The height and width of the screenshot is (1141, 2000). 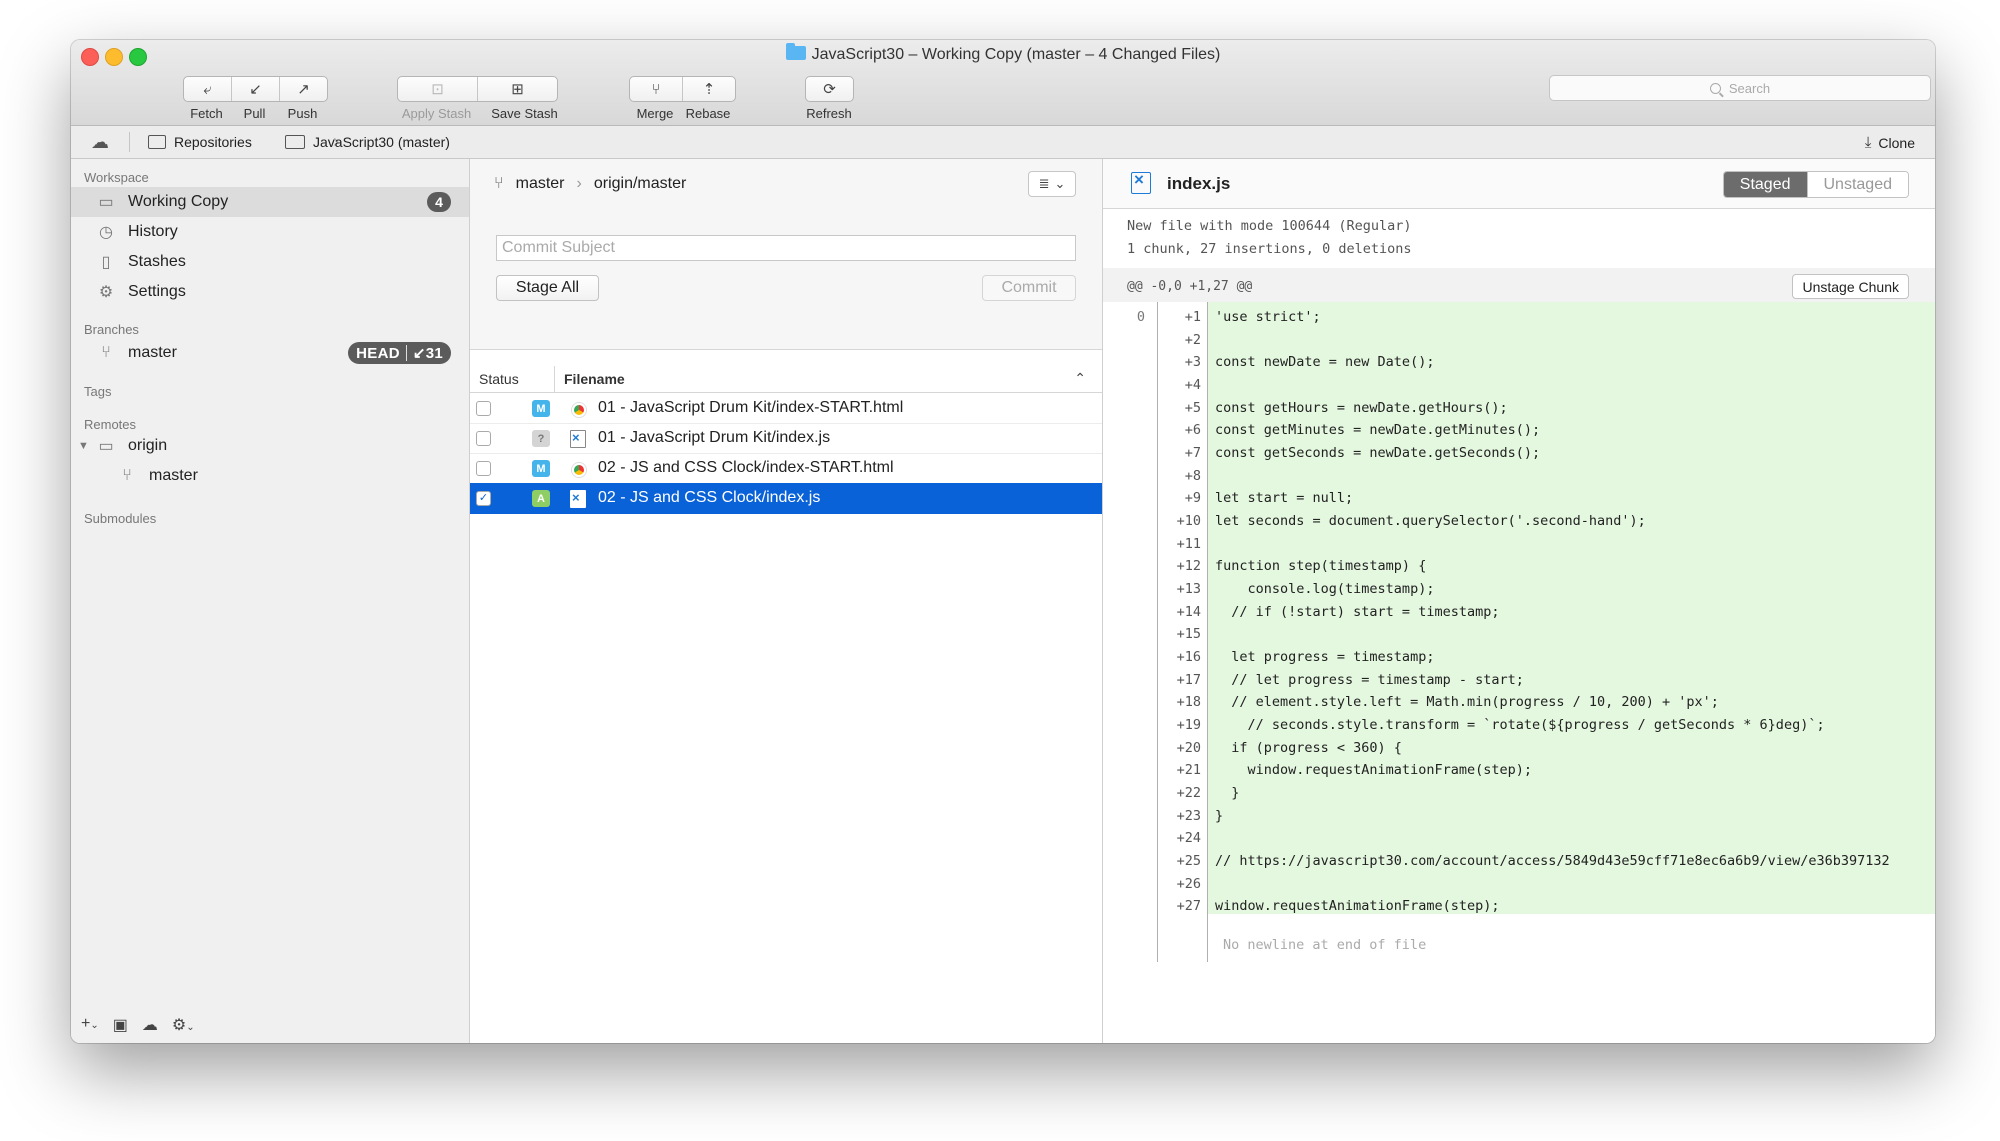 I want to click on code-text: let progress = timestamp;, so click(x=1325, y=657).